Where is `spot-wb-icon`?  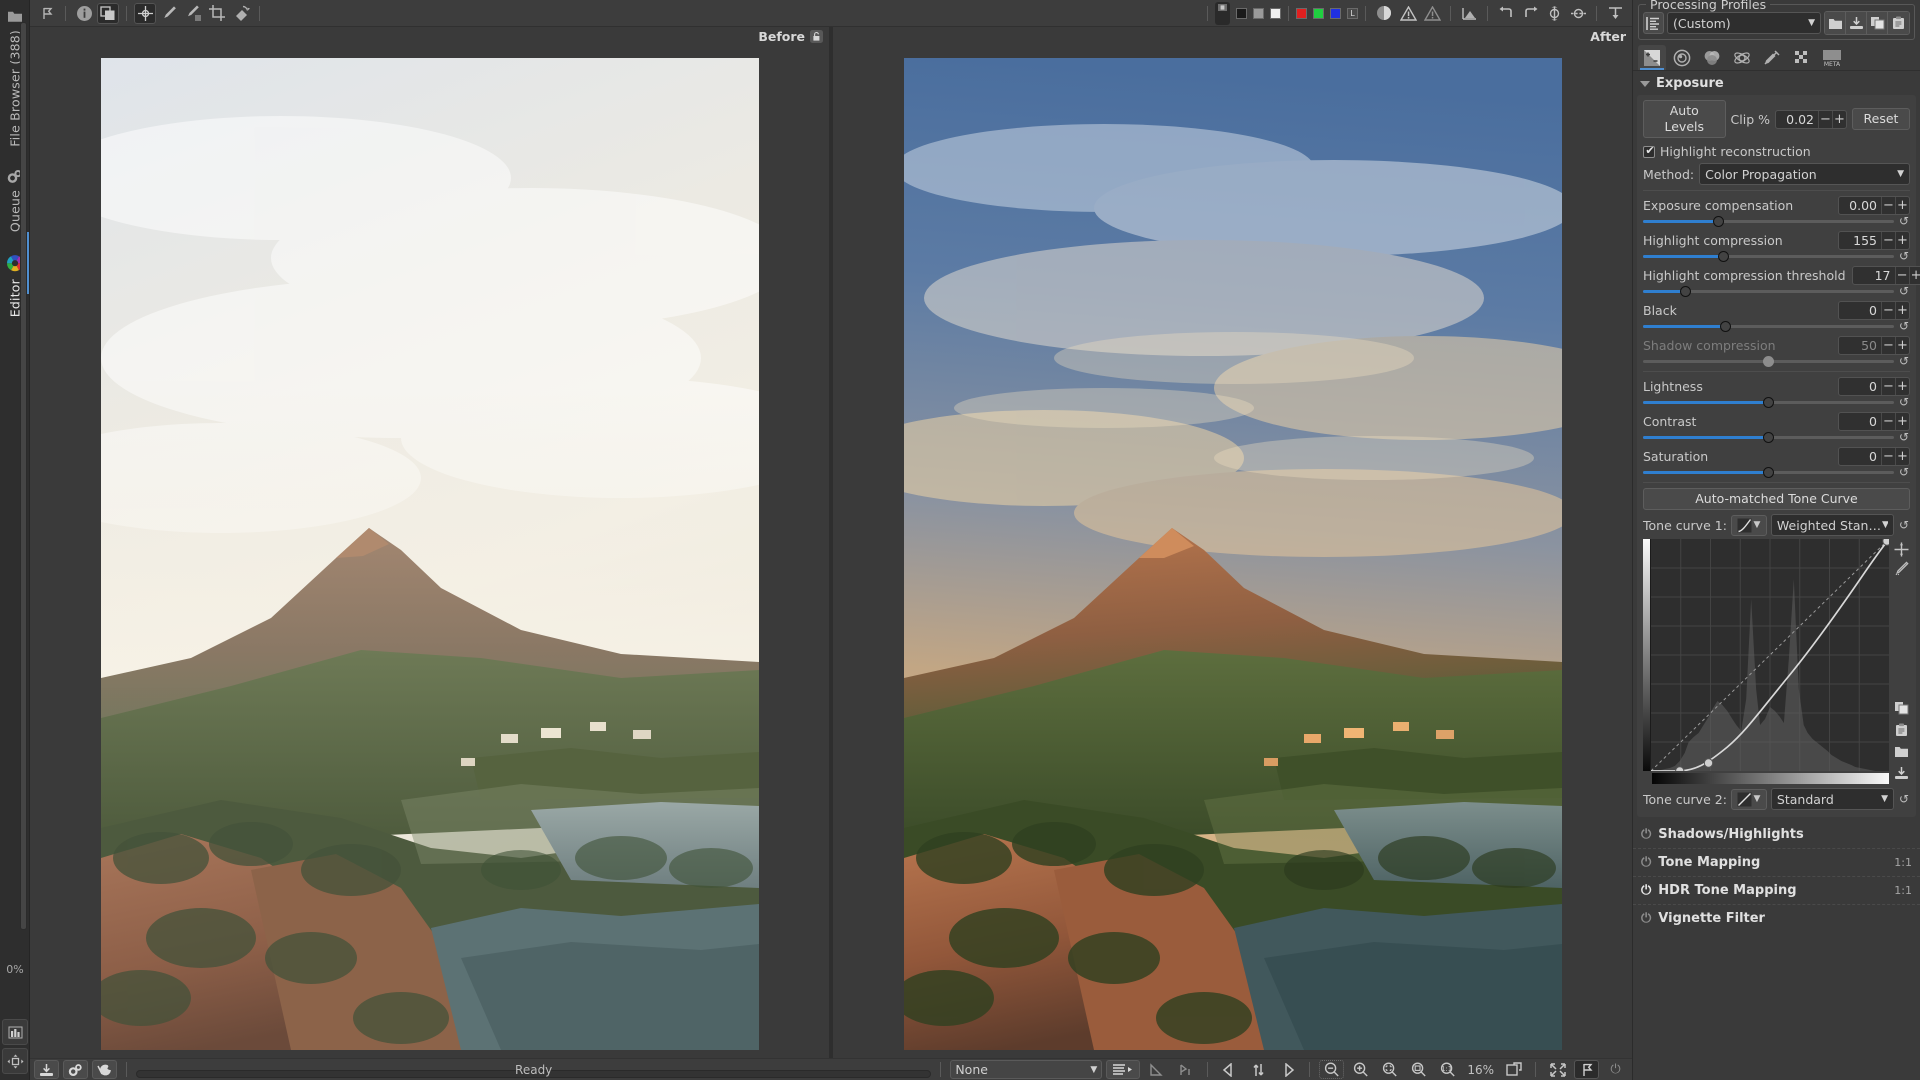
spot-wb-icon is located at coordinates (193, 13).